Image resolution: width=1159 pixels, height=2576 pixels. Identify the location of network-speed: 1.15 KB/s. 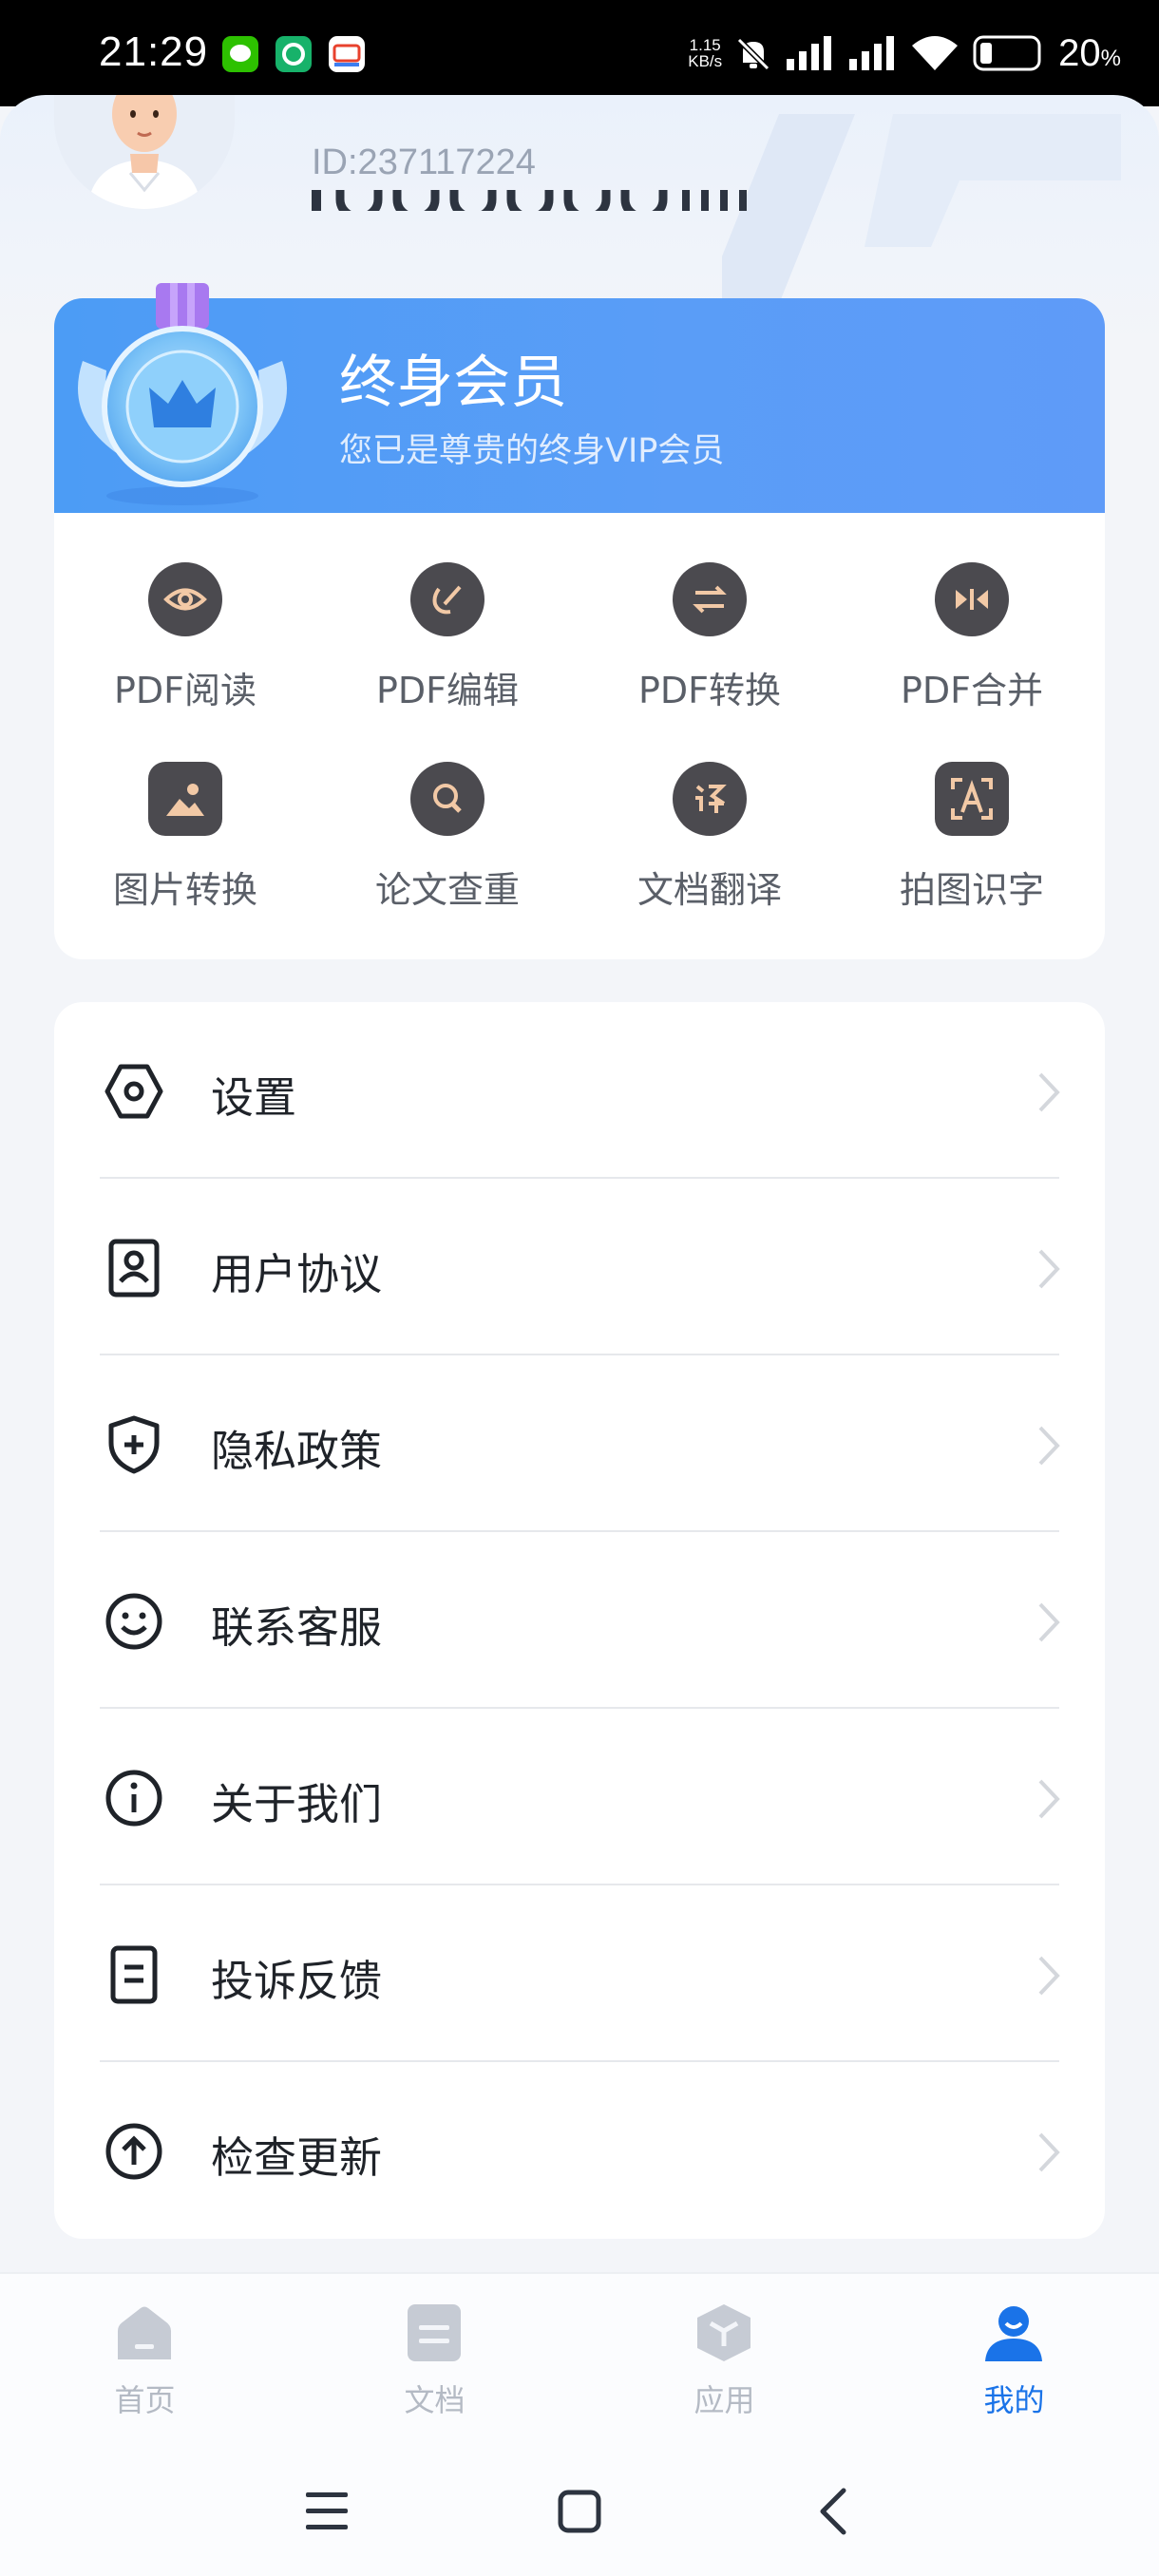
(705, 53).